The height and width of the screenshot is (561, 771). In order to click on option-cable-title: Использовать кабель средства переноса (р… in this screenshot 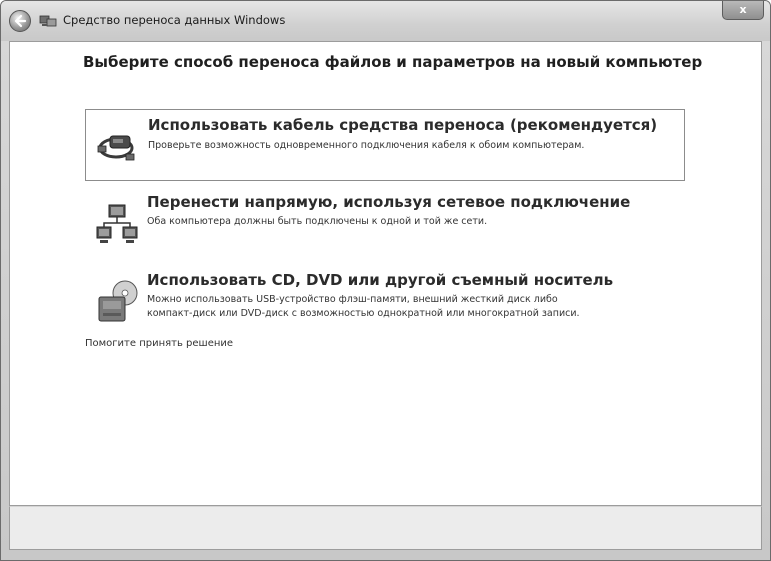, I will do `click(403, 125)`.